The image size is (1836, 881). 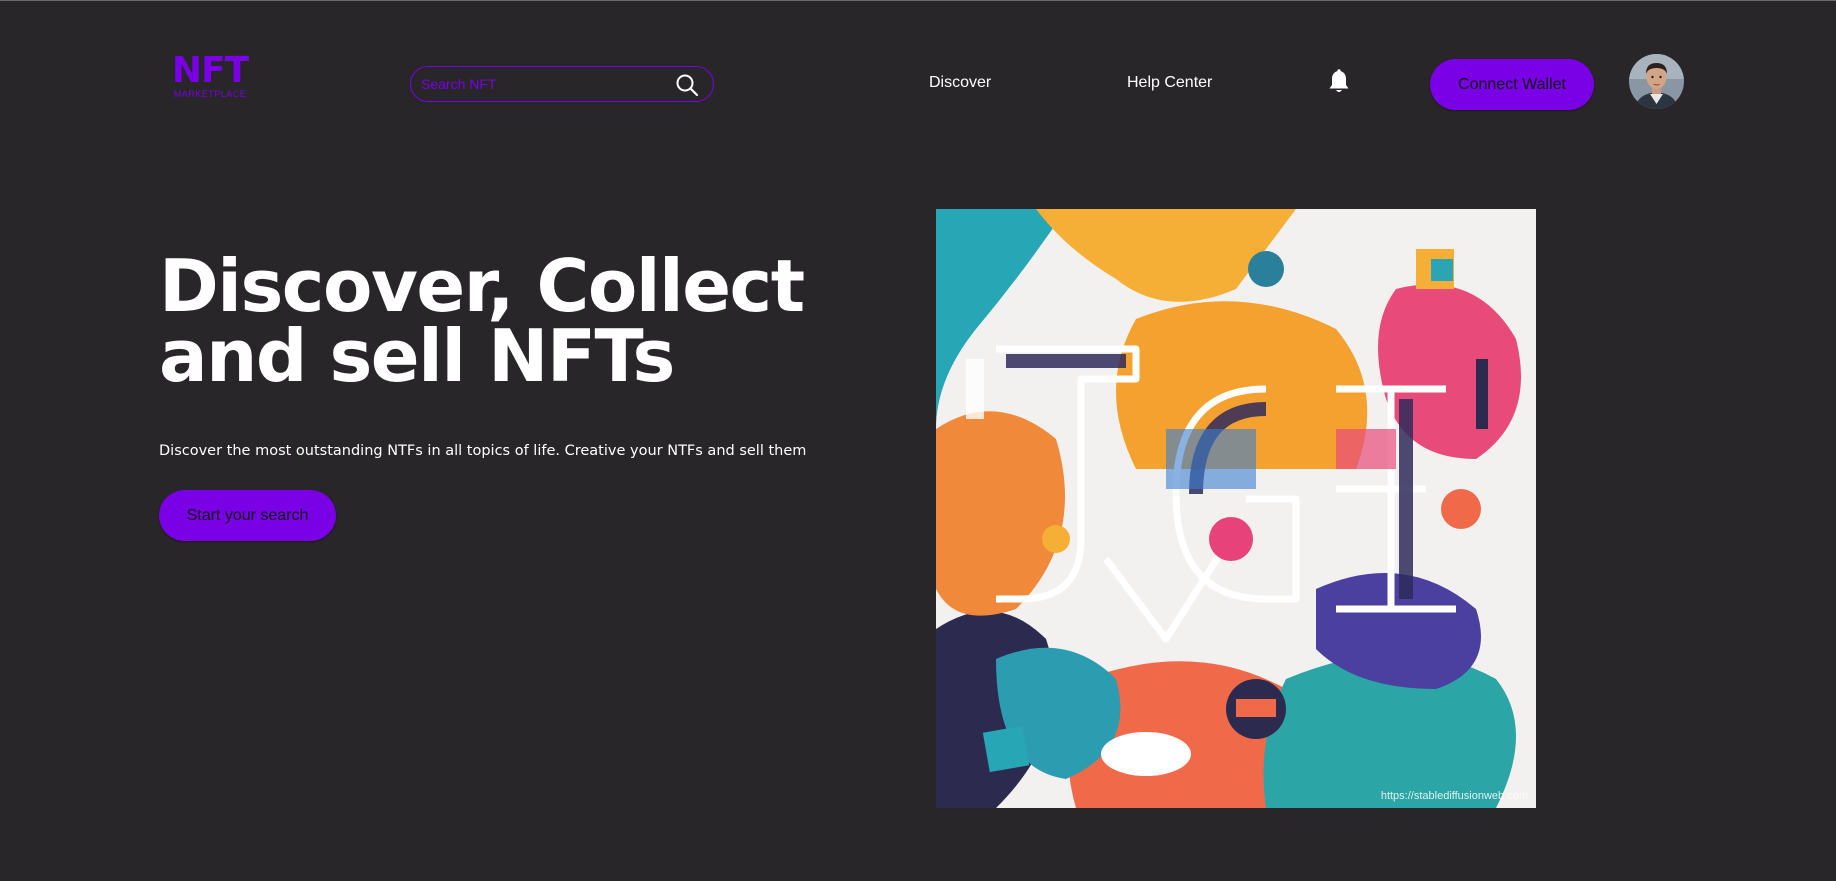 I want to click on logo-main-text: NFT, so click(x=210, y=70).